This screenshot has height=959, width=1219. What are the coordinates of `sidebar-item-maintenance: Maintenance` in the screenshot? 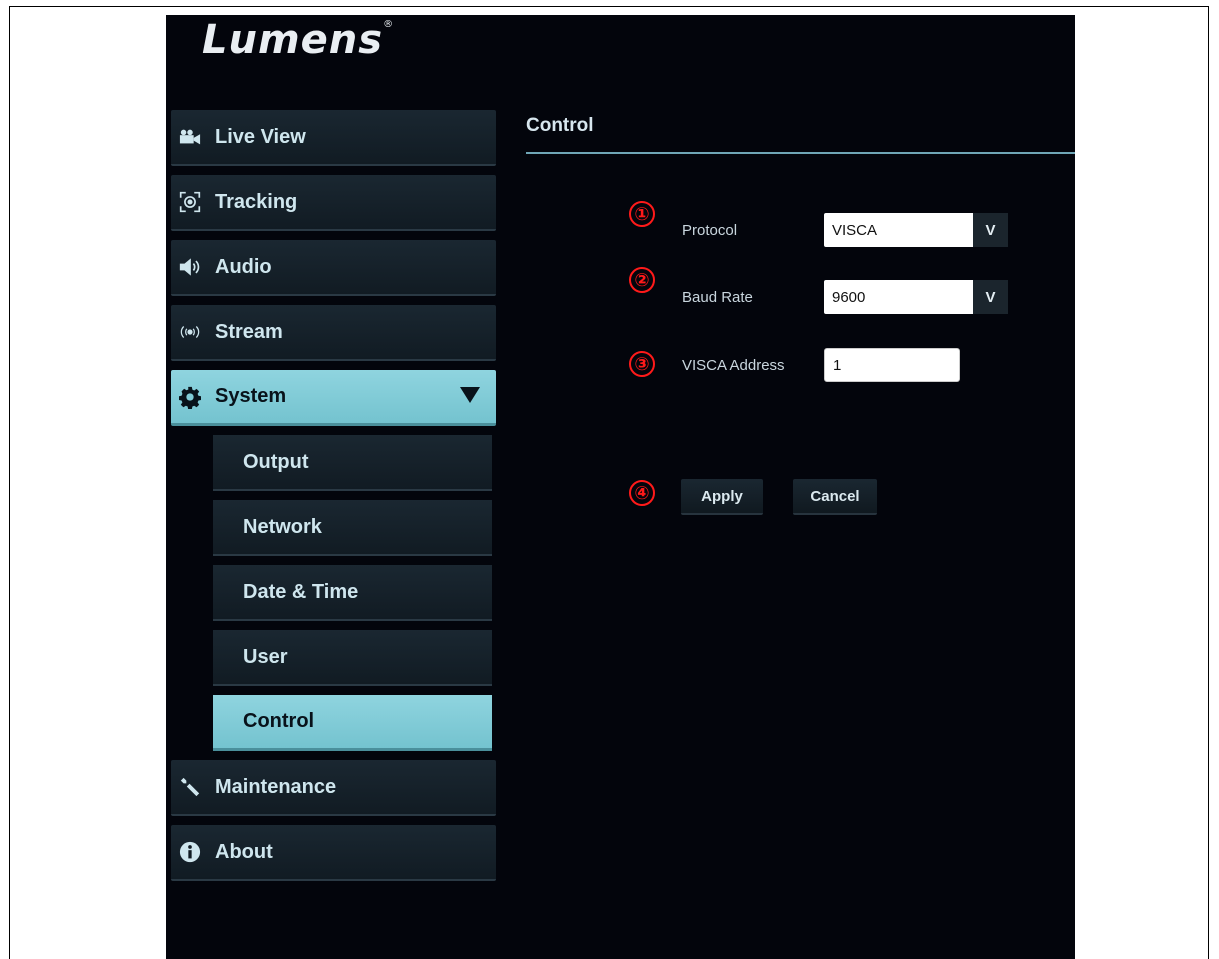 It's located at (333, 788).